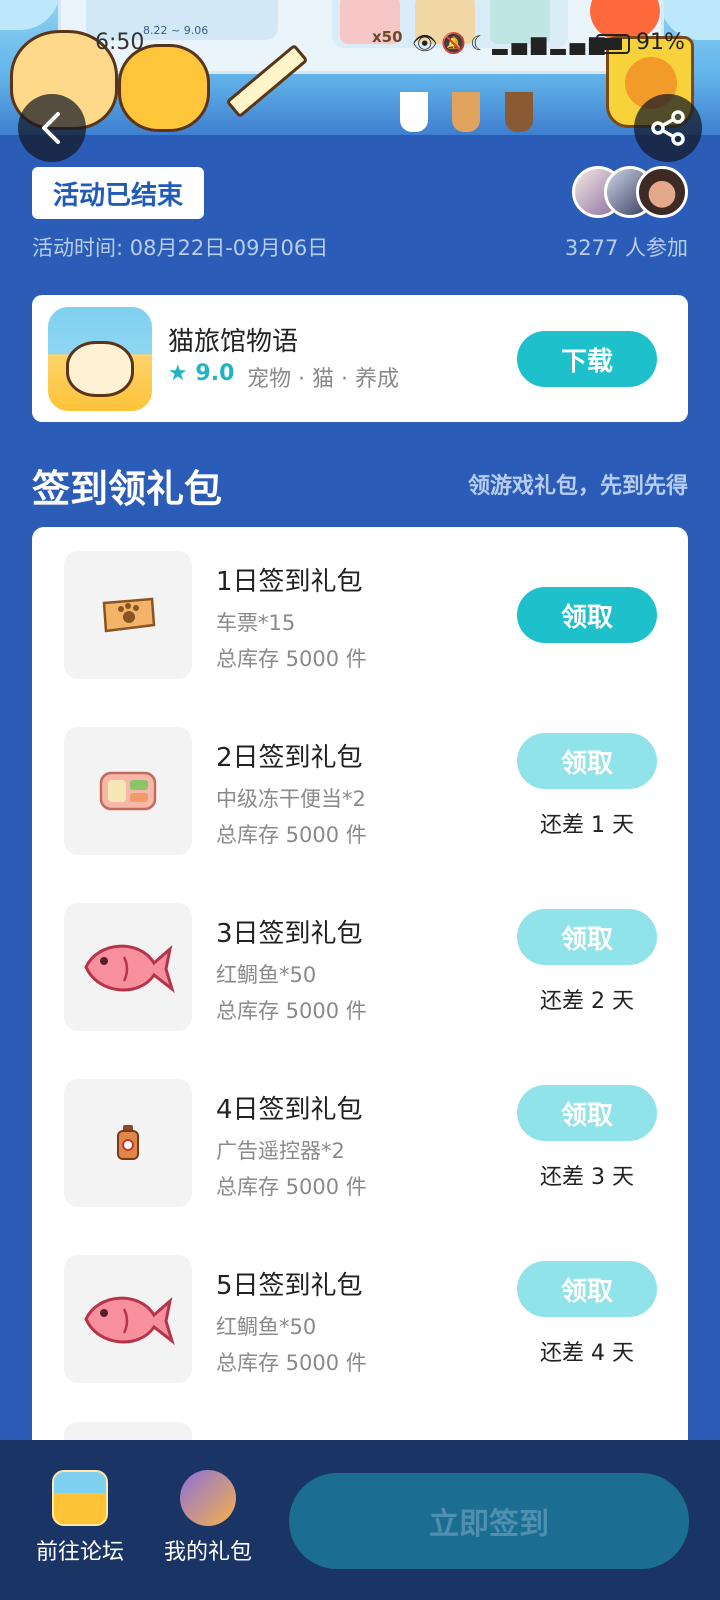  I want to click on remote-control-icon, so click(128, 1142).